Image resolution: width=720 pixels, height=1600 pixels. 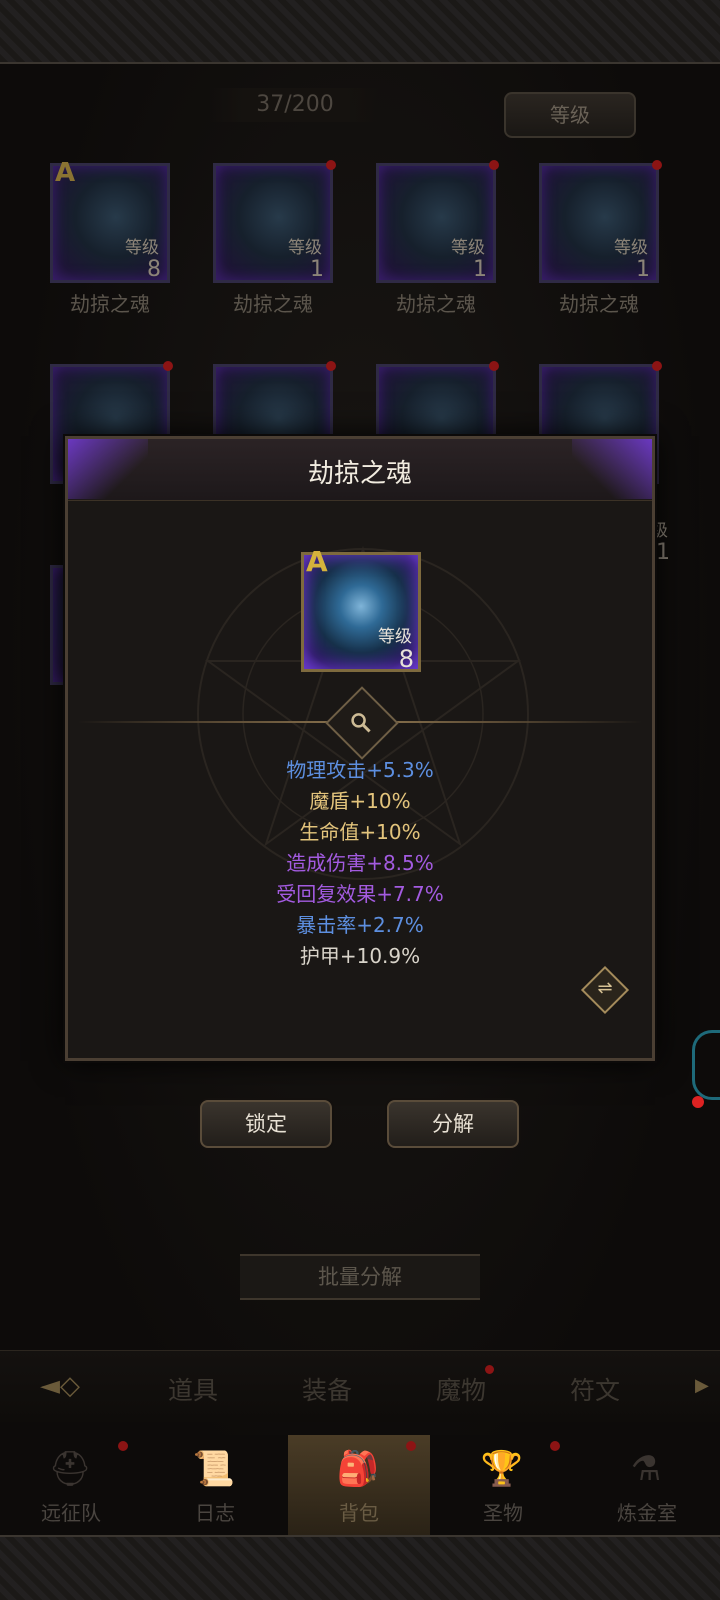 I want to click on nav-label: 炼金室, so click(x=647, y=1513).